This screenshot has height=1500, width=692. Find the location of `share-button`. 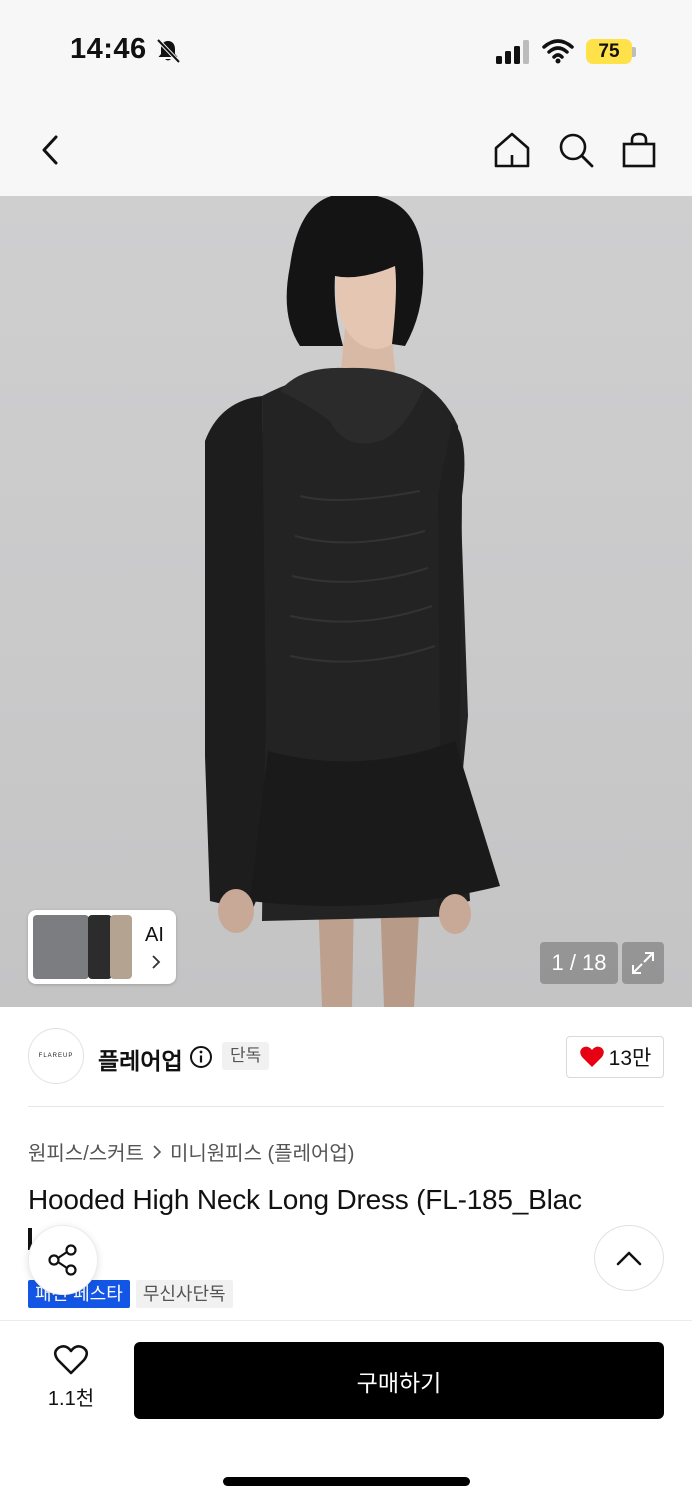

share-button is located at coordinates (63, 1260).